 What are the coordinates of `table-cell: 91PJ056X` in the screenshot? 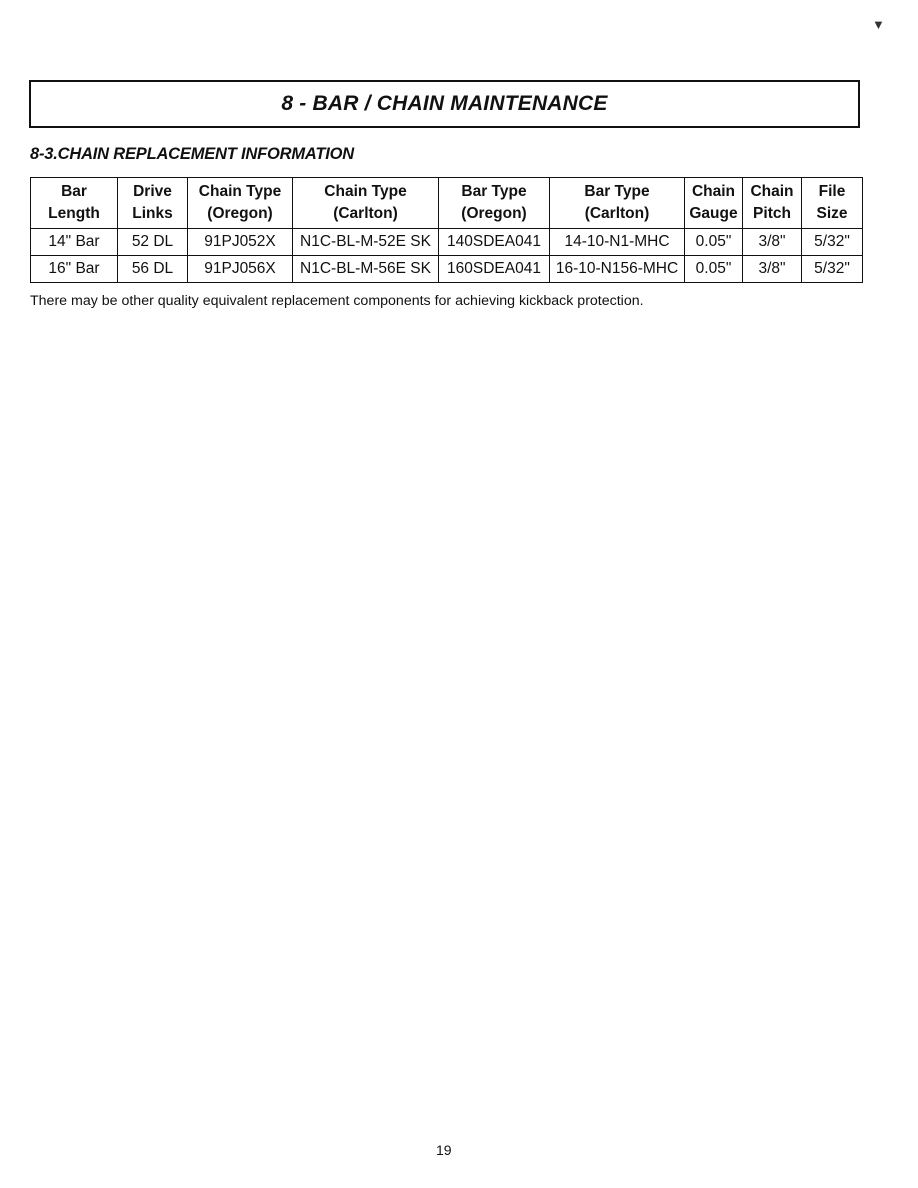 It's located at (240, 269).